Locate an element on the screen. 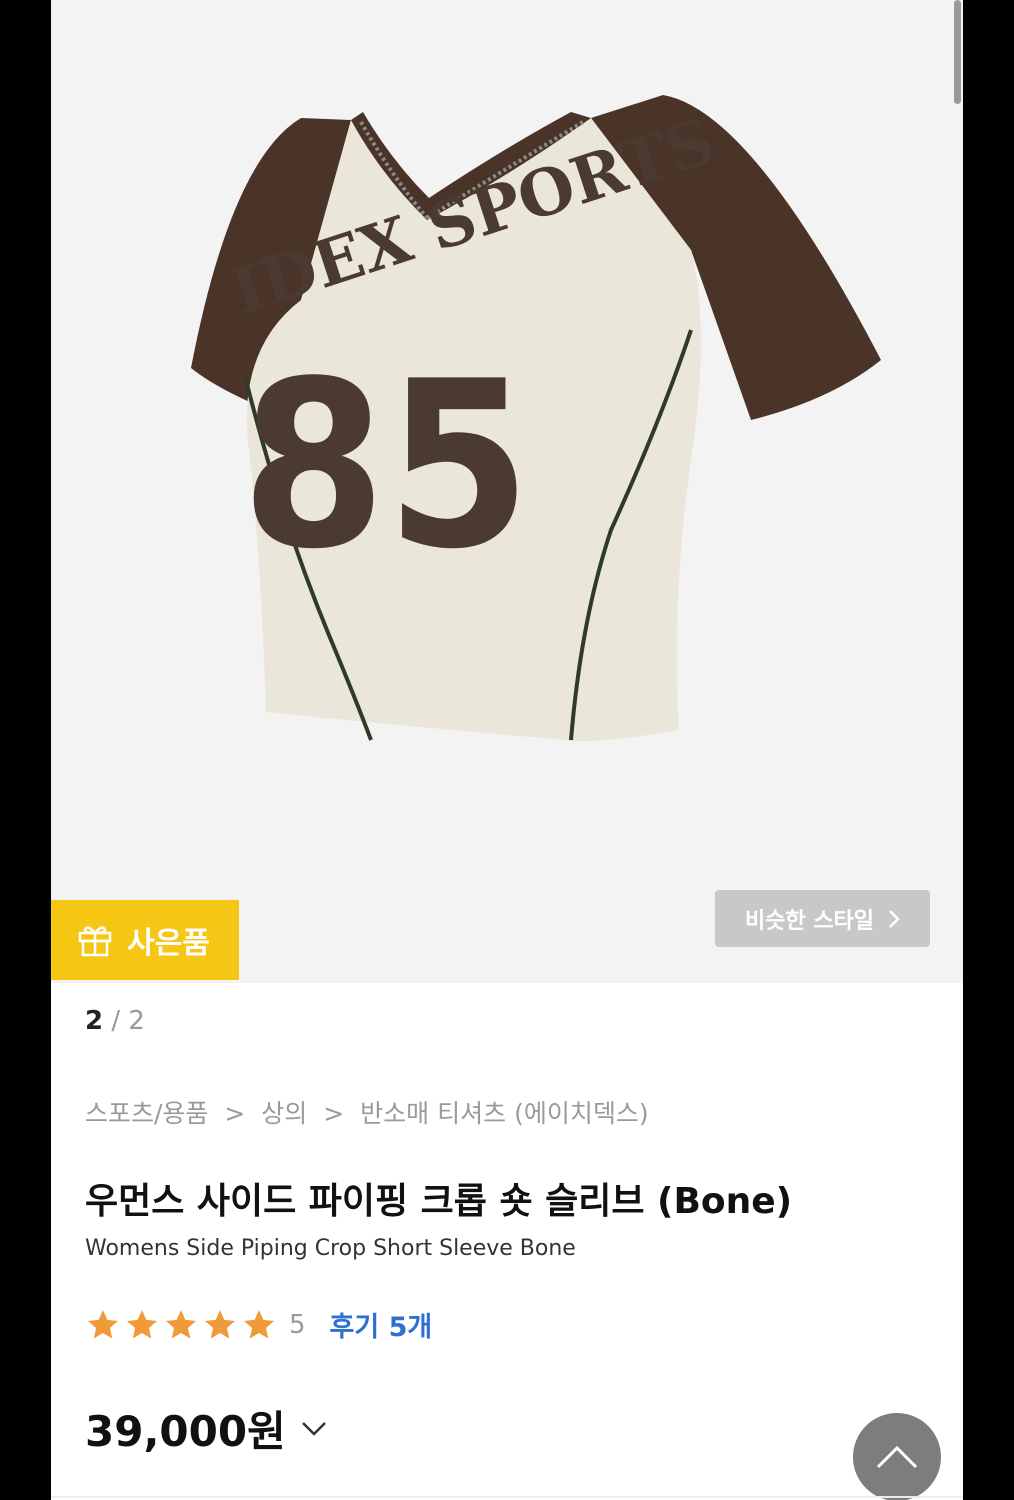 The width and height of the screenshot is (1014, 1500). breadcrumb: 스포츠/용품 > 상의 > 반소매 티셔츠 (에이치덱스) is located at coordinates (367, 1112).